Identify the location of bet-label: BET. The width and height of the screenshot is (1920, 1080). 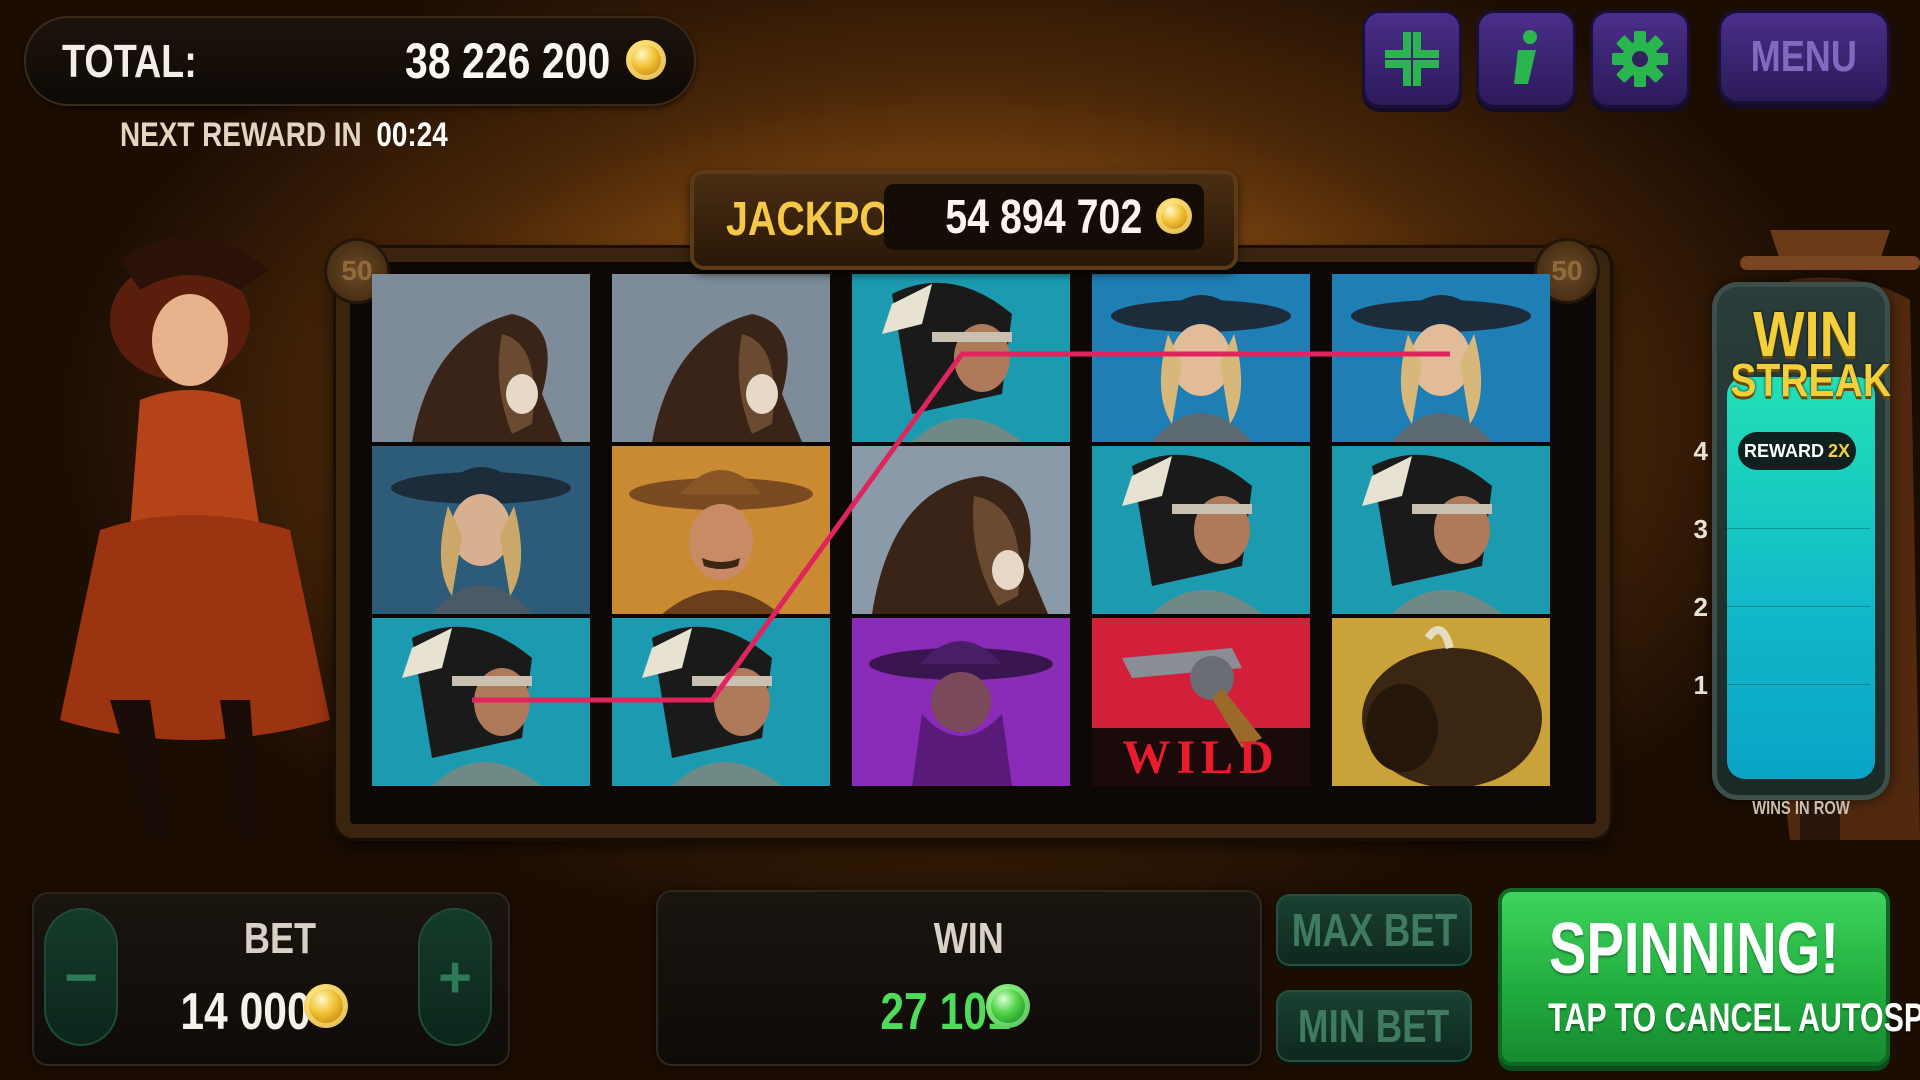
(280, 938).